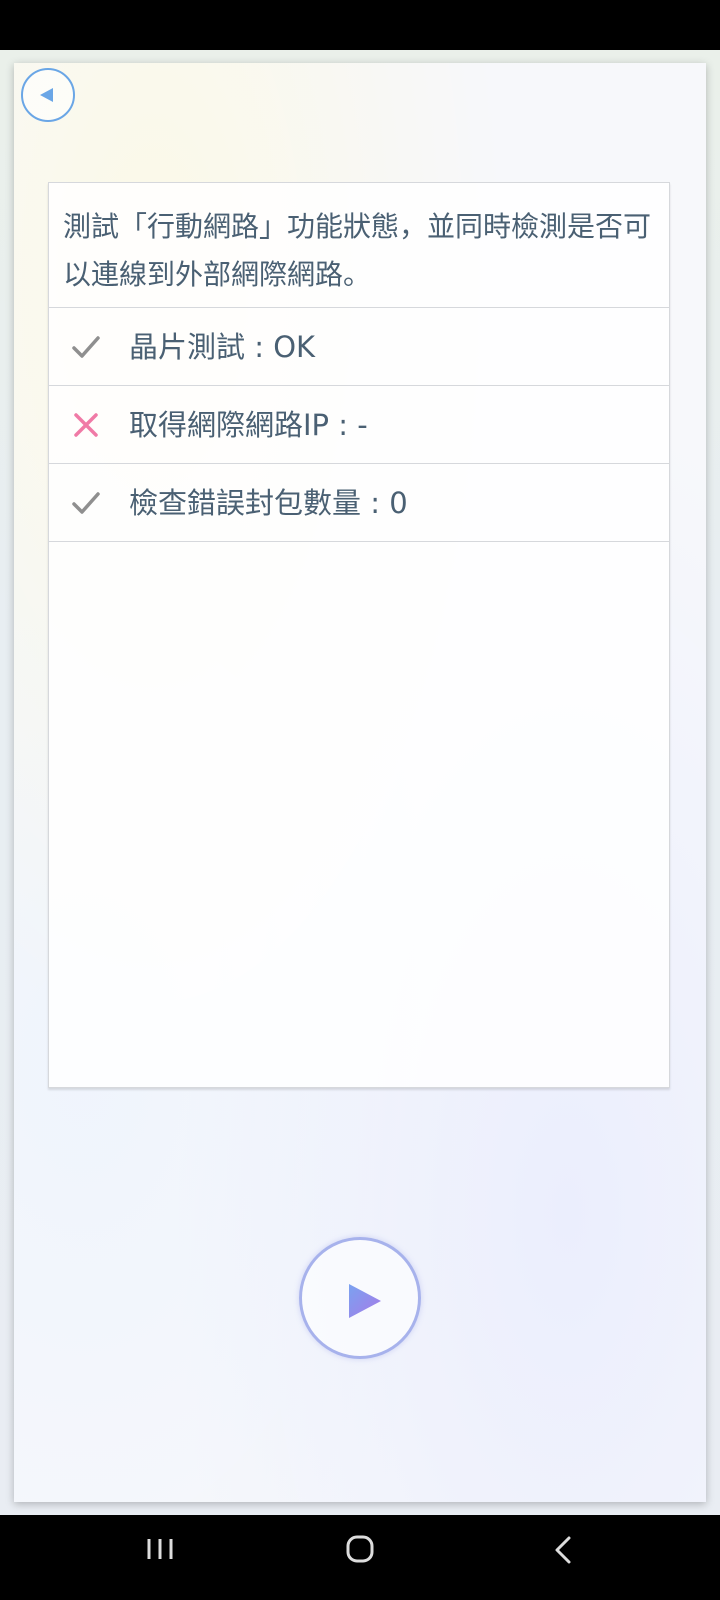 The width and height of the screenshot is (720, 1600). I want to click on test-row-chip: 晶片測試 : OK, so click(359, 347).